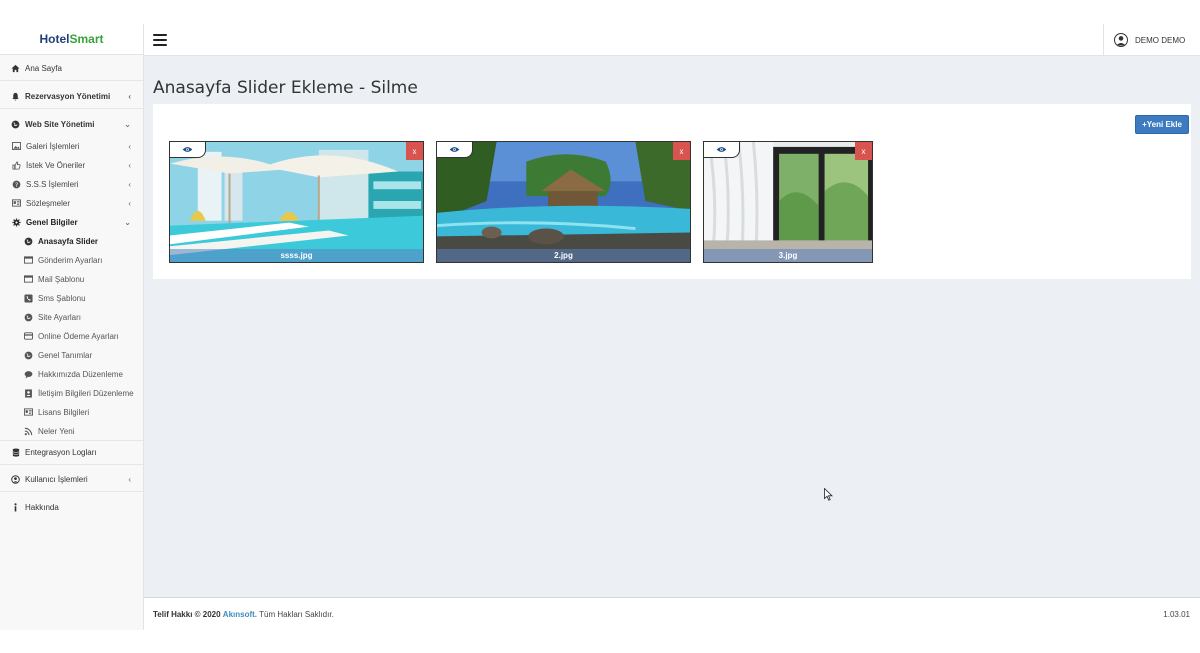 The image size is (1200, 653). What do you see at coordinates (563, 255) in the screenshot?
I see `image-filename: 2.jpg` at bounding box center [563, 255].